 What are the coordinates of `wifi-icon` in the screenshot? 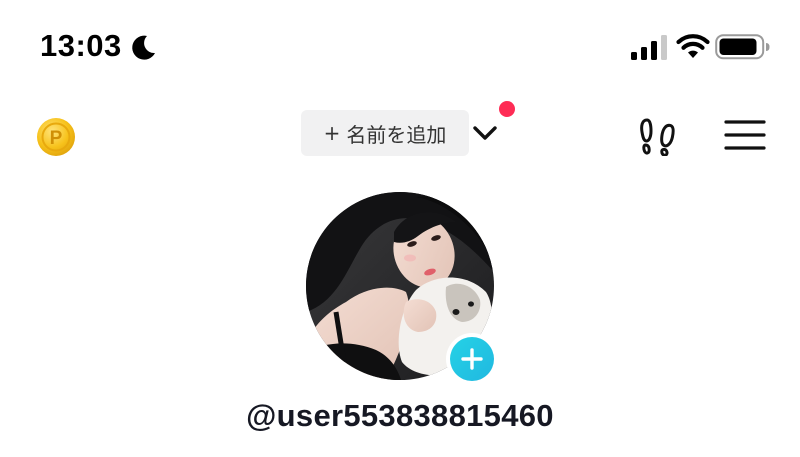 It's located at (693, 46).